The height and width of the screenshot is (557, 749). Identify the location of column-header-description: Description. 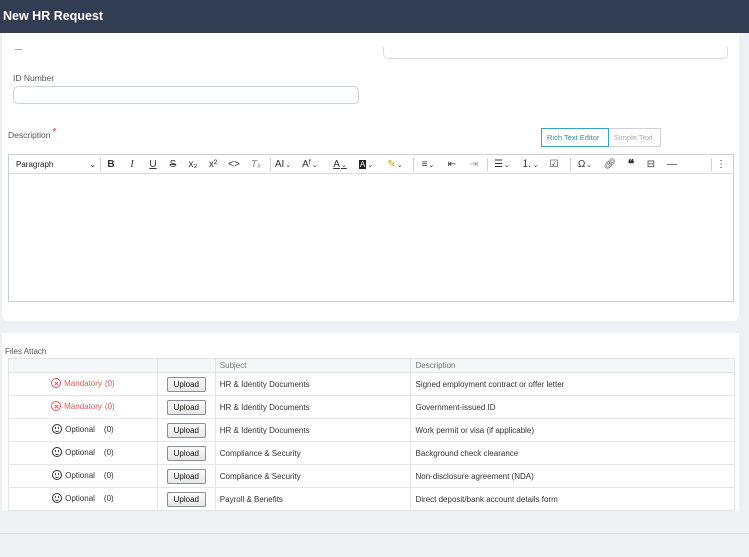
(572, 365).